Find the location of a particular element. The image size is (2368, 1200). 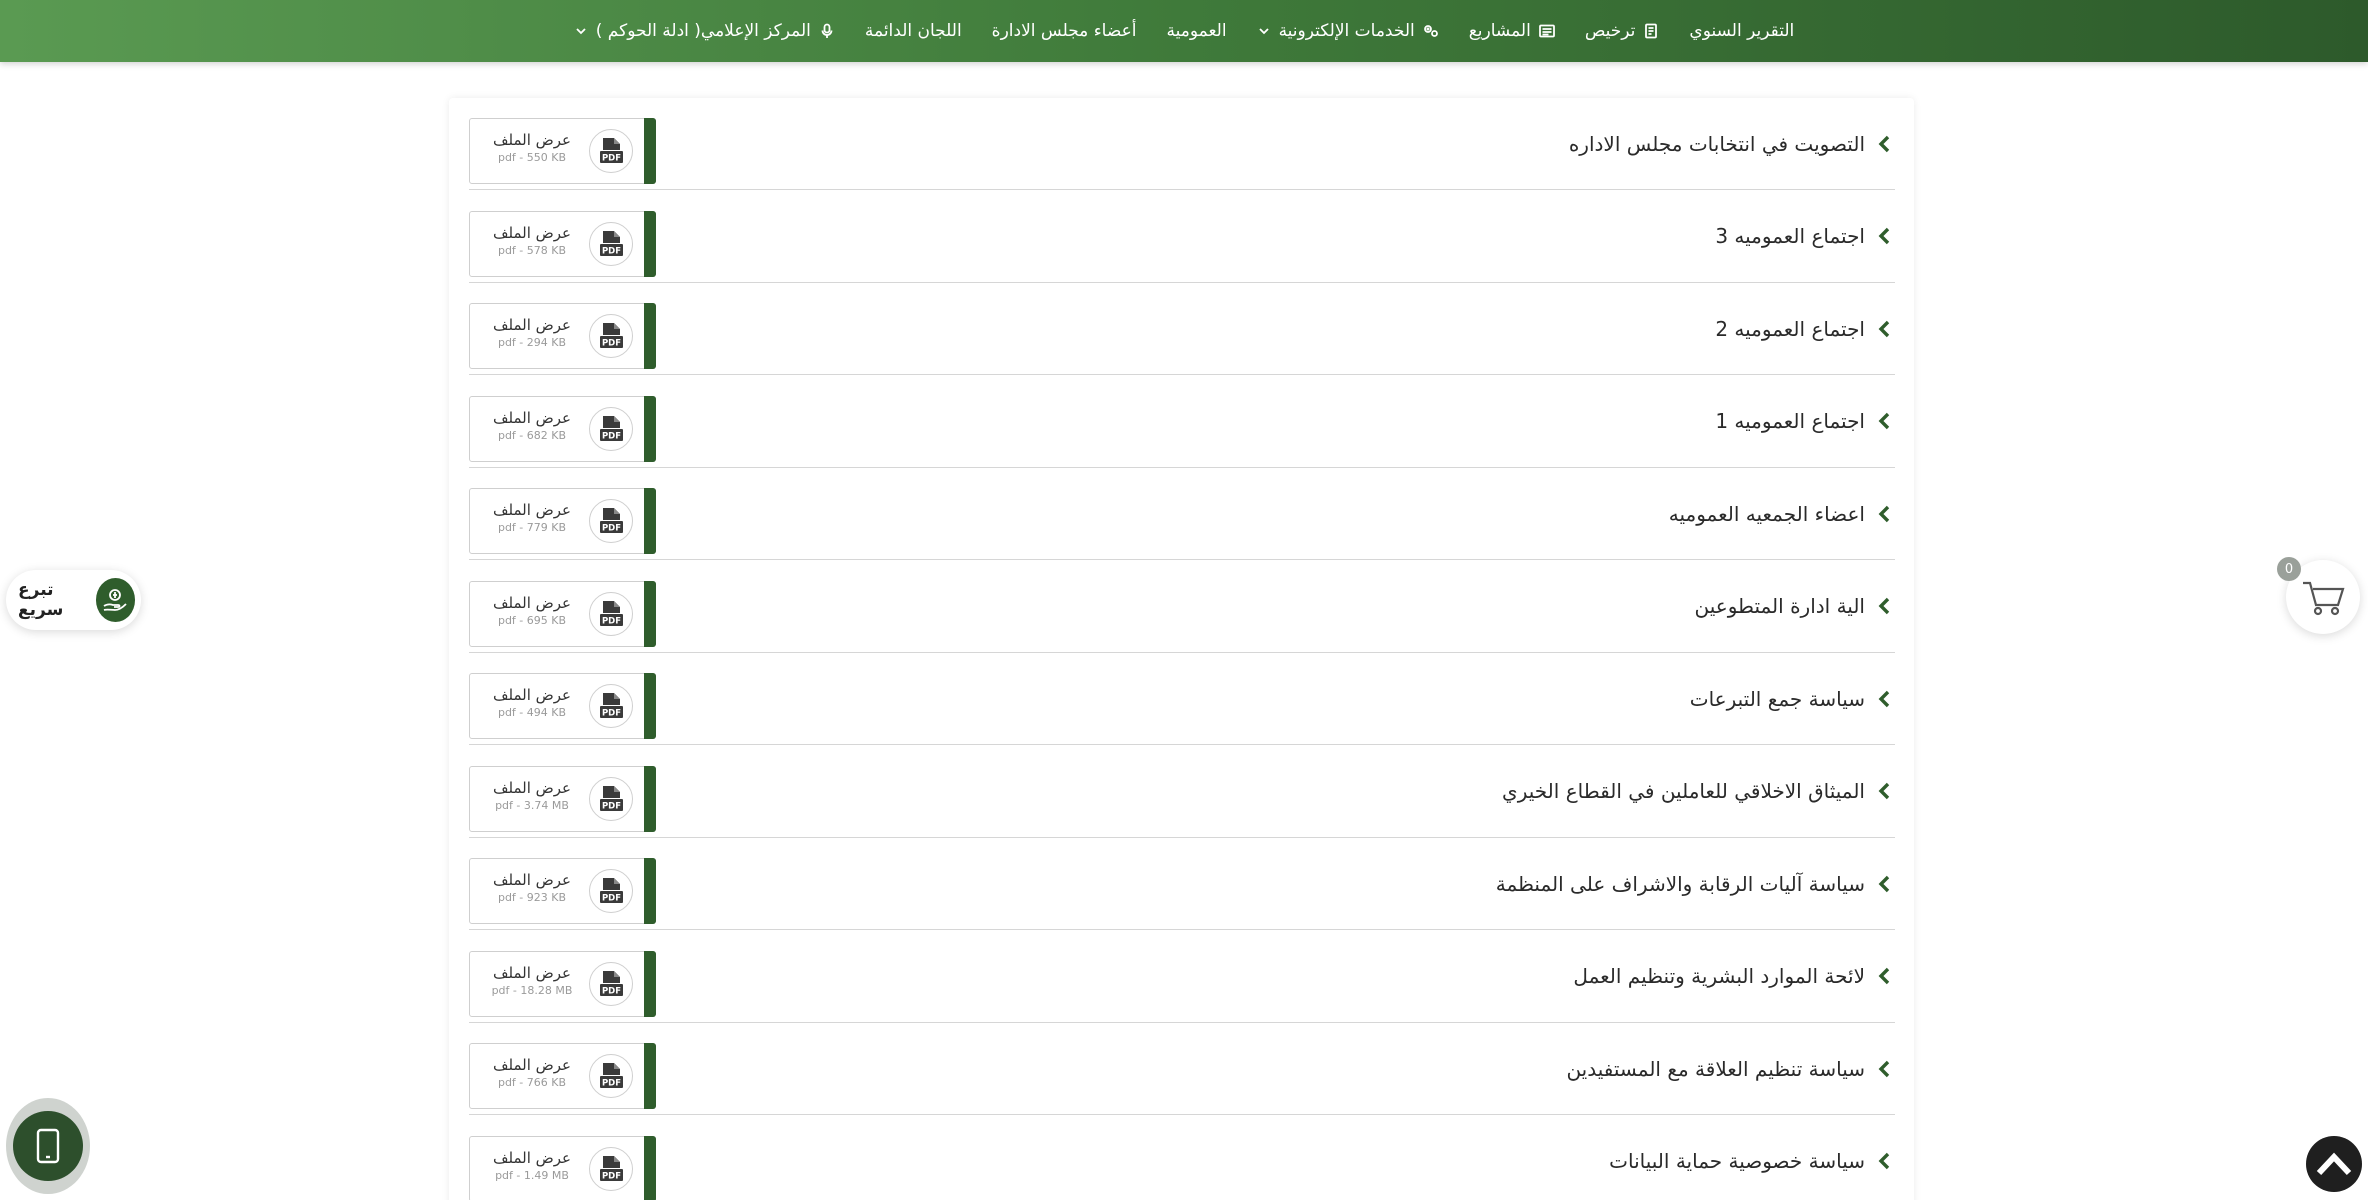

scroll-to-top-button is located at coordinates (2334, 1164).